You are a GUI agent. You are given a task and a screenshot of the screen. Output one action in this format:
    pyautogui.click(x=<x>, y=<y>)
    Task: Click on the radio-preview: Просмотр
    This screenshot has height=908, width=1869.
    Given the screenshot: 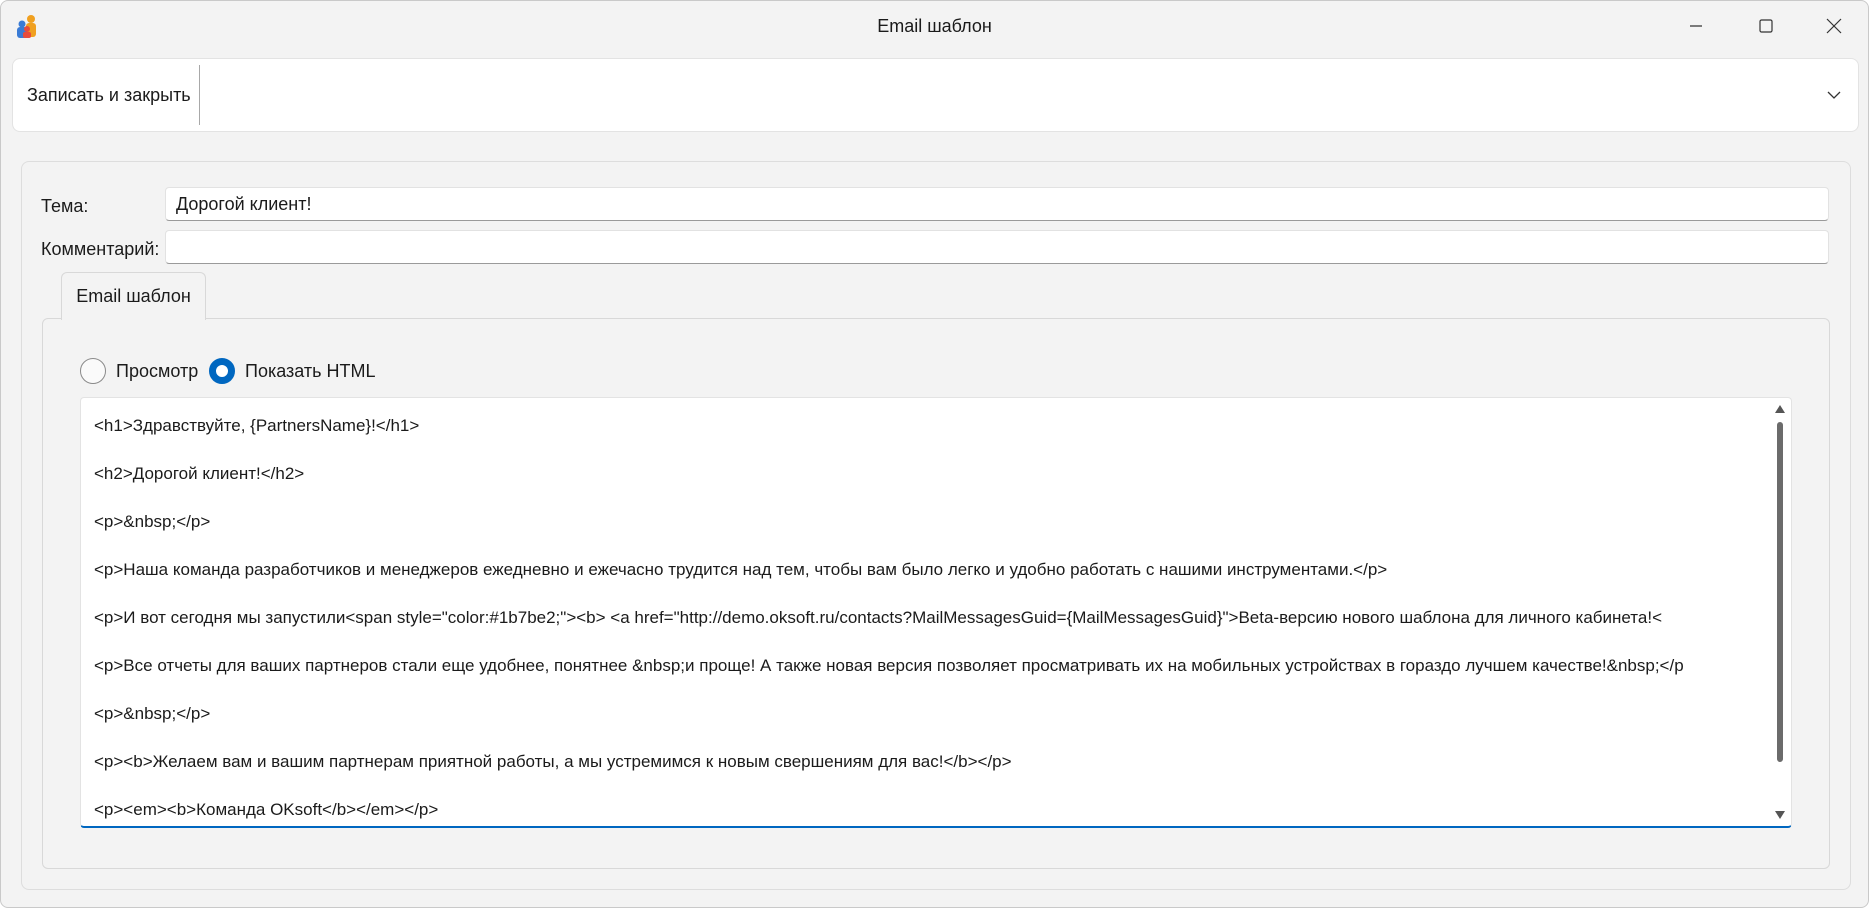 What is the action you would take?
    pyautogui.click(x=139, y=371)
    